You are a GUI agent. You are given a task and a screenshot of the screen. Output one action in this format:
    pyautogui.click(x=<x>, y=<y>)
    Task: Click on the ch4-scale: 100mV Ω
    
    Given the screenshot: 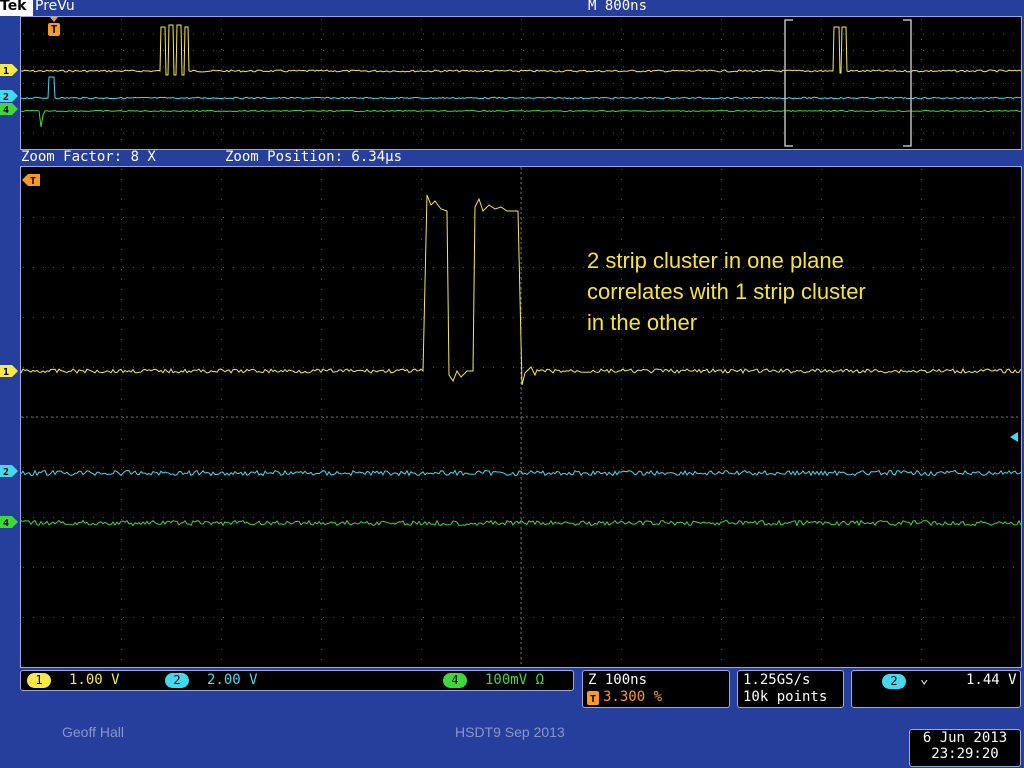 What is the action you would take?
    pyautogui.click(x=515, y=680)
    